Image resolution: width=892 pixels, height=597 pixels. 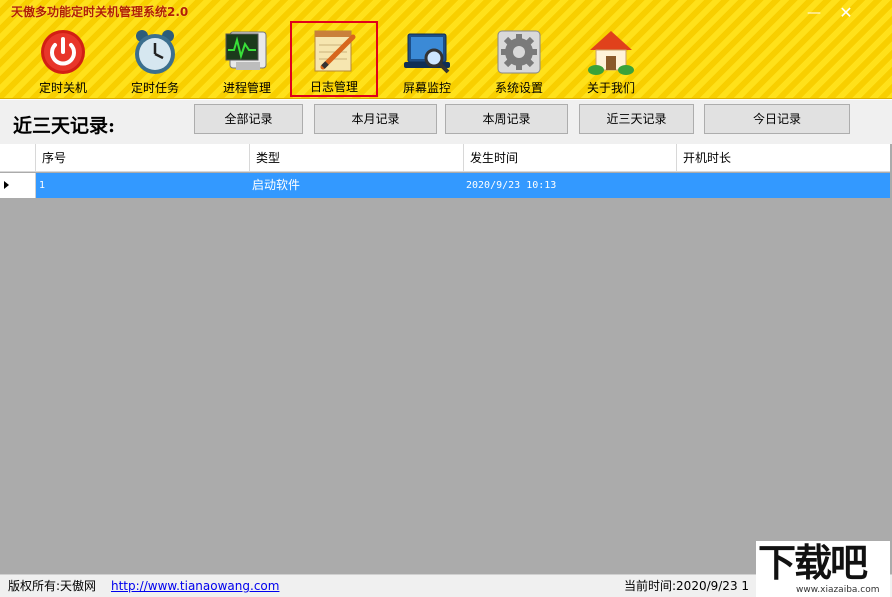 What do you see at coordinates (511, 185) in the screenshot?
I see `cell-time: 2020/9/23 10:13` at bounding box center [511, 185].